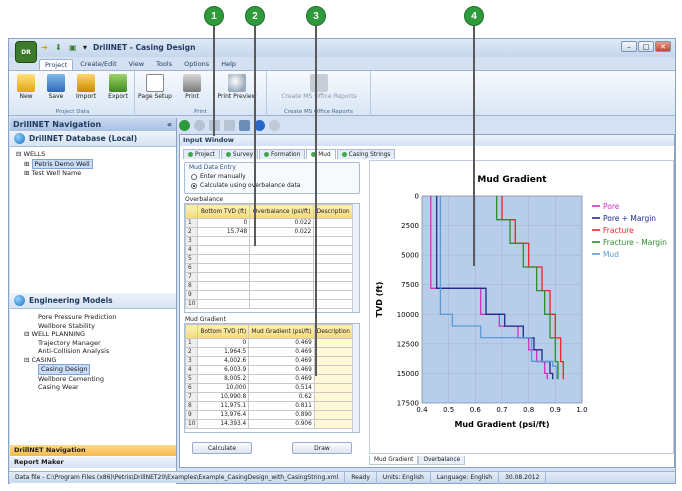 The width and height of the screenshot is (682, 491). I want to click on tree-node-model: ⊟ CASING, so click(96, 360).